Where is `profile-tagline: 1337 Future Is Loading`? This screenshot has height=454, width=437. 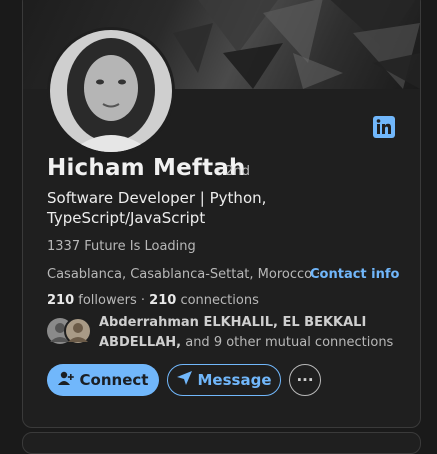 profile-tagline: 1337 Future Is Loading is located at coordinates (121, 246).